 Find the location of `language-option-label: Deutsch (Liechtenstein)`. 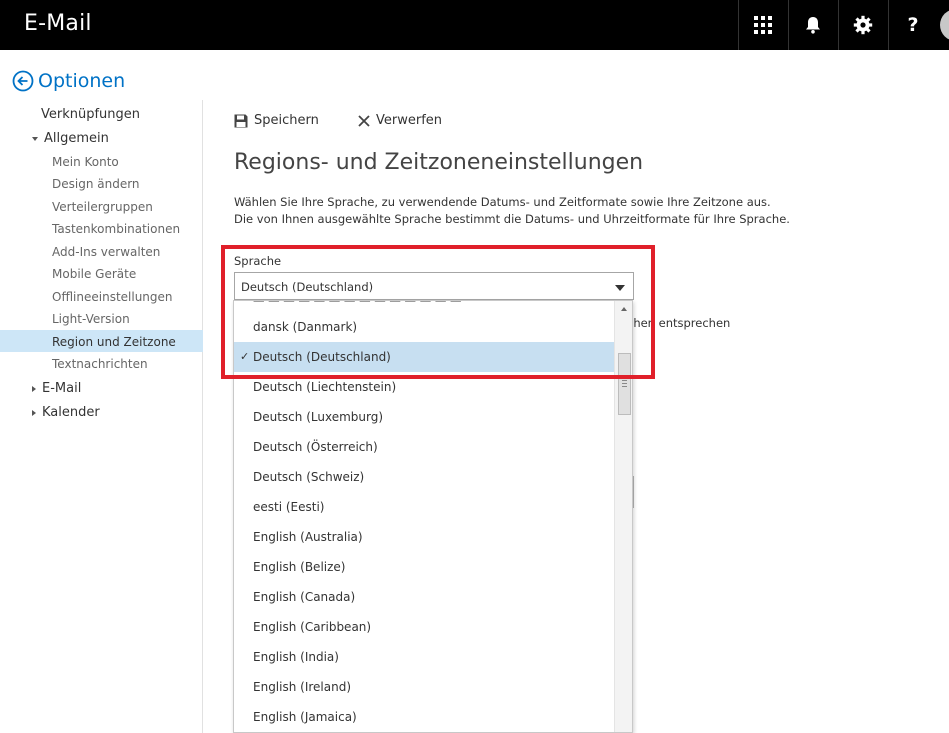

language-option-label: Deutsch (Liechtenstein) is located at coordinates (325, 387).